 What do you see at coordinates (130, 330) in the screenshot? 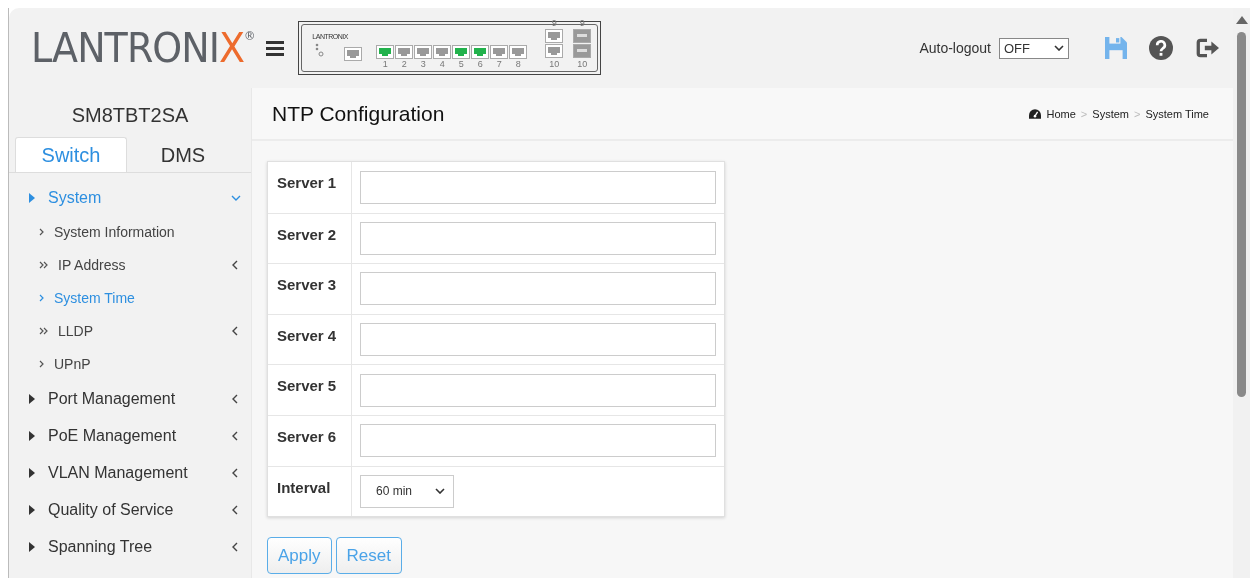
I see `submenu-item: LLDP` at bounding box center [130, 330].